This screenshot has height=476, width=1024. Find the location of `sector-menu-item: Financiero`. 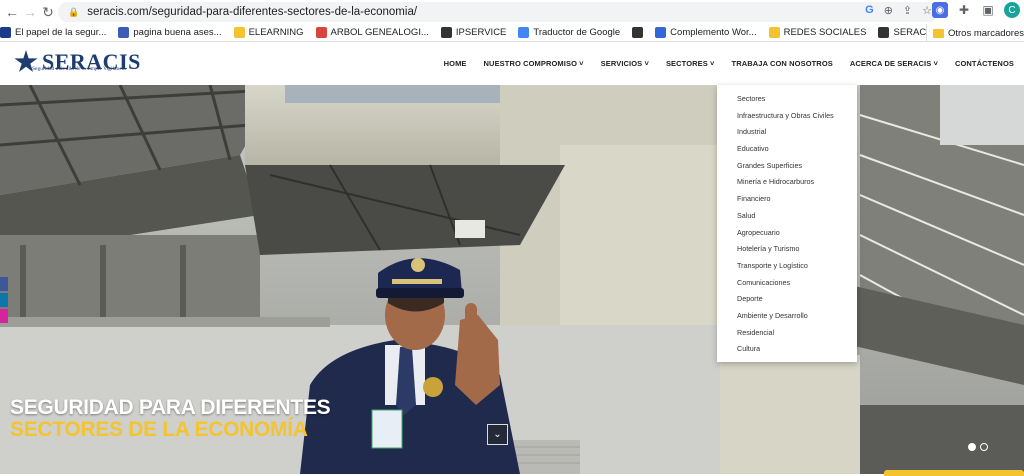

sector-menu-item: Financiero is located at coordinates (787, 199).